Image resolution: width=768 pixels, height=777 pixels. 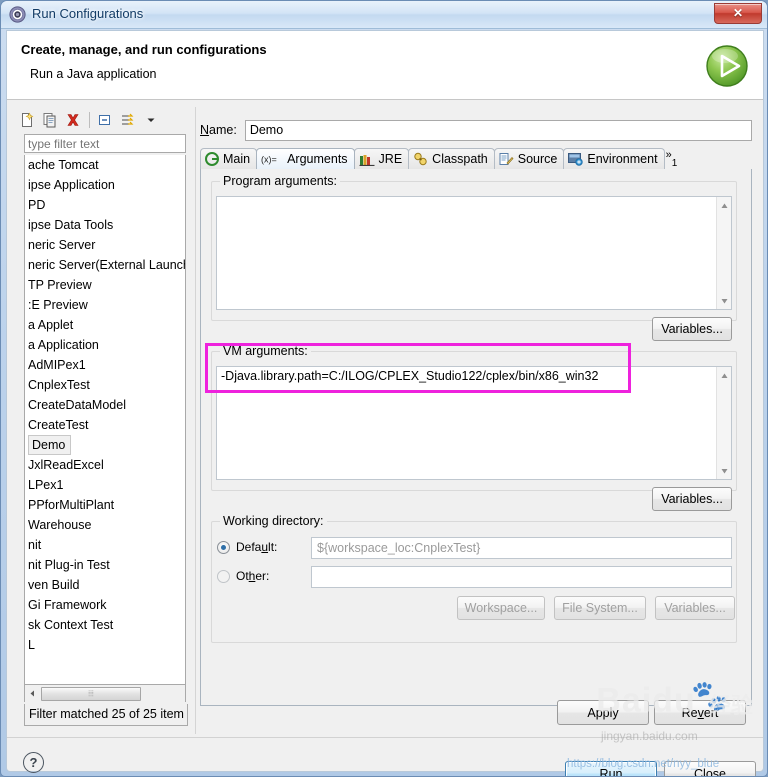 I want to click on jre-tab-icon, so click(x=367, y=159).